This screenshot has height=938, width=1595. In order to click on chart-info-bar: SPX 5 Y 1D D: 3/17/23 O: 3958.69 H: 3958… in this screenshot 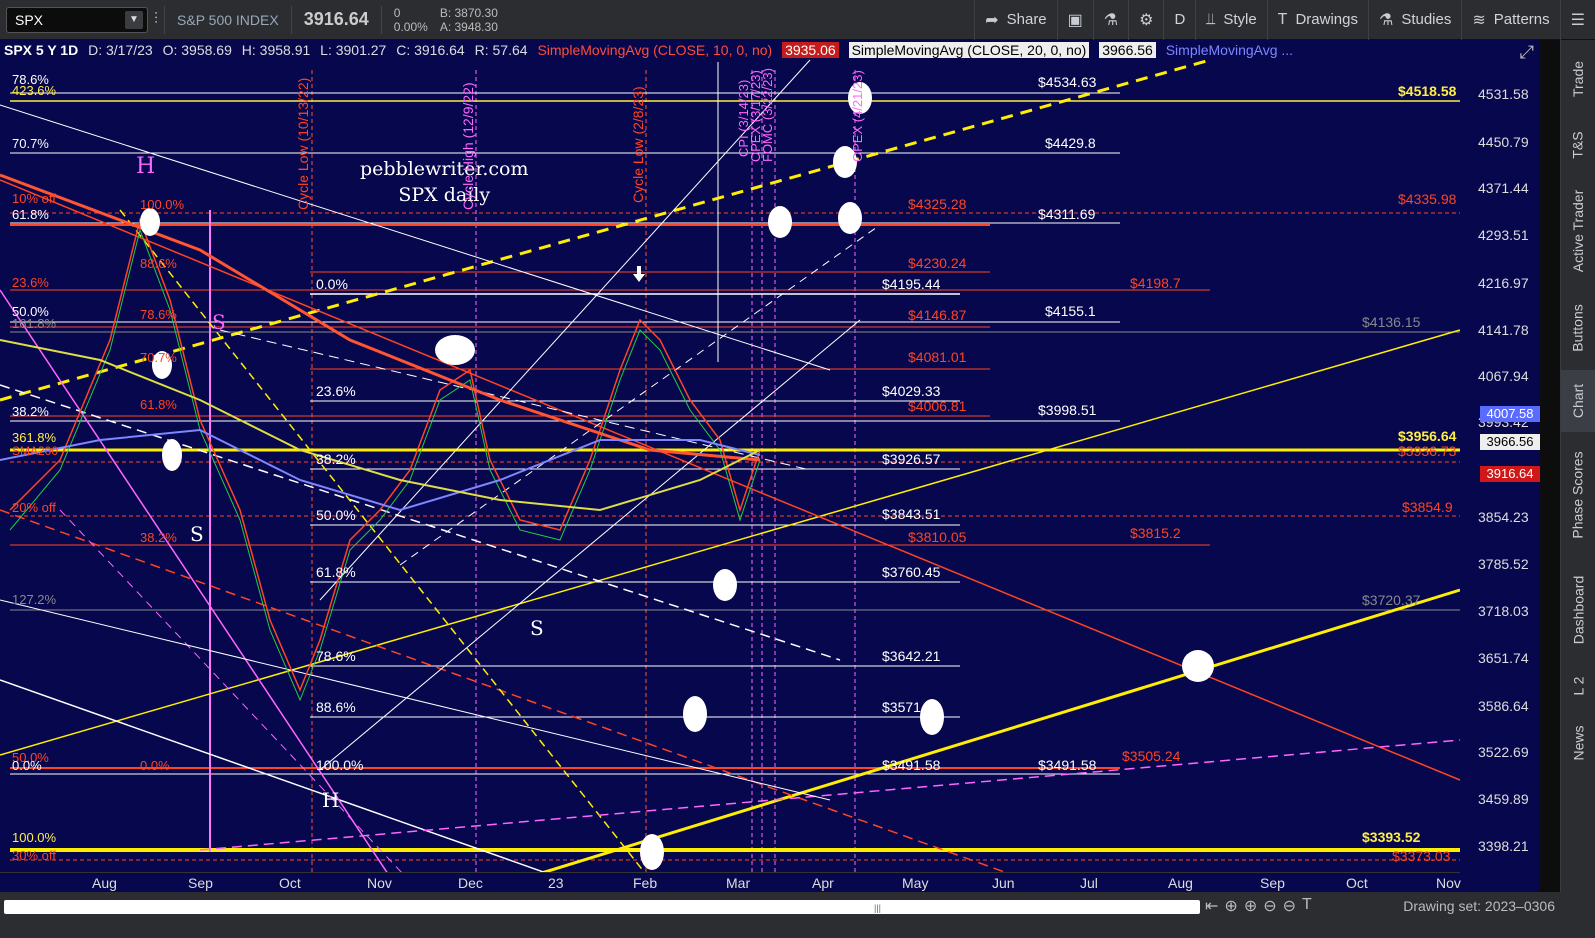, I will do `click(651, 50)`.